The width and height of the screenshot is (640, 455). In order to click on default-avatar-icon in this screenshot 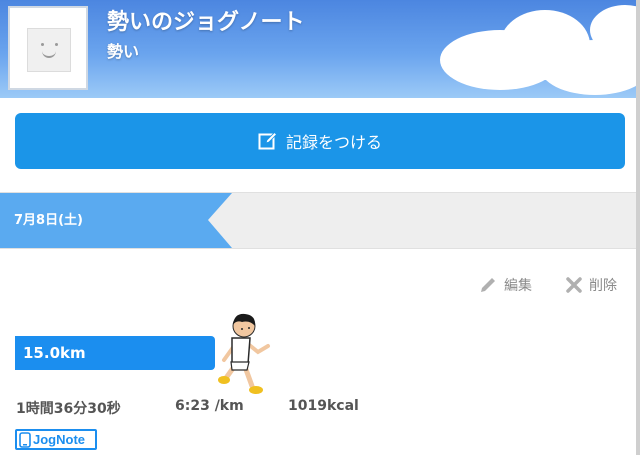, I will do `click(49, 50)`.